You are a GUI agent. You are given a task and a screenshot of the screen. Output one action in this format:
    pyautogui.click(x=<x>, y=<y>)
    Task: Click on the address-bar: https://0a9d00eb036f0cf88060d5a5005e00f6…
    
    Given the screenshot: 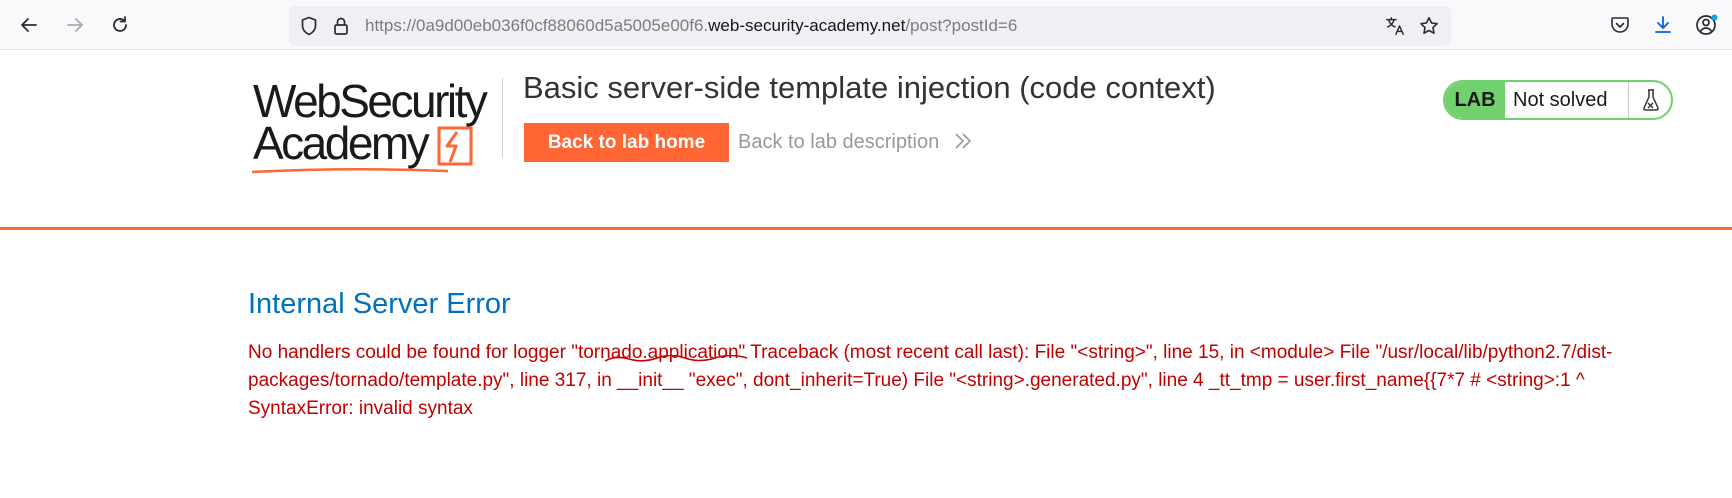 What is the action you would take?
    pyautogui.click(x=870, y=26)
    